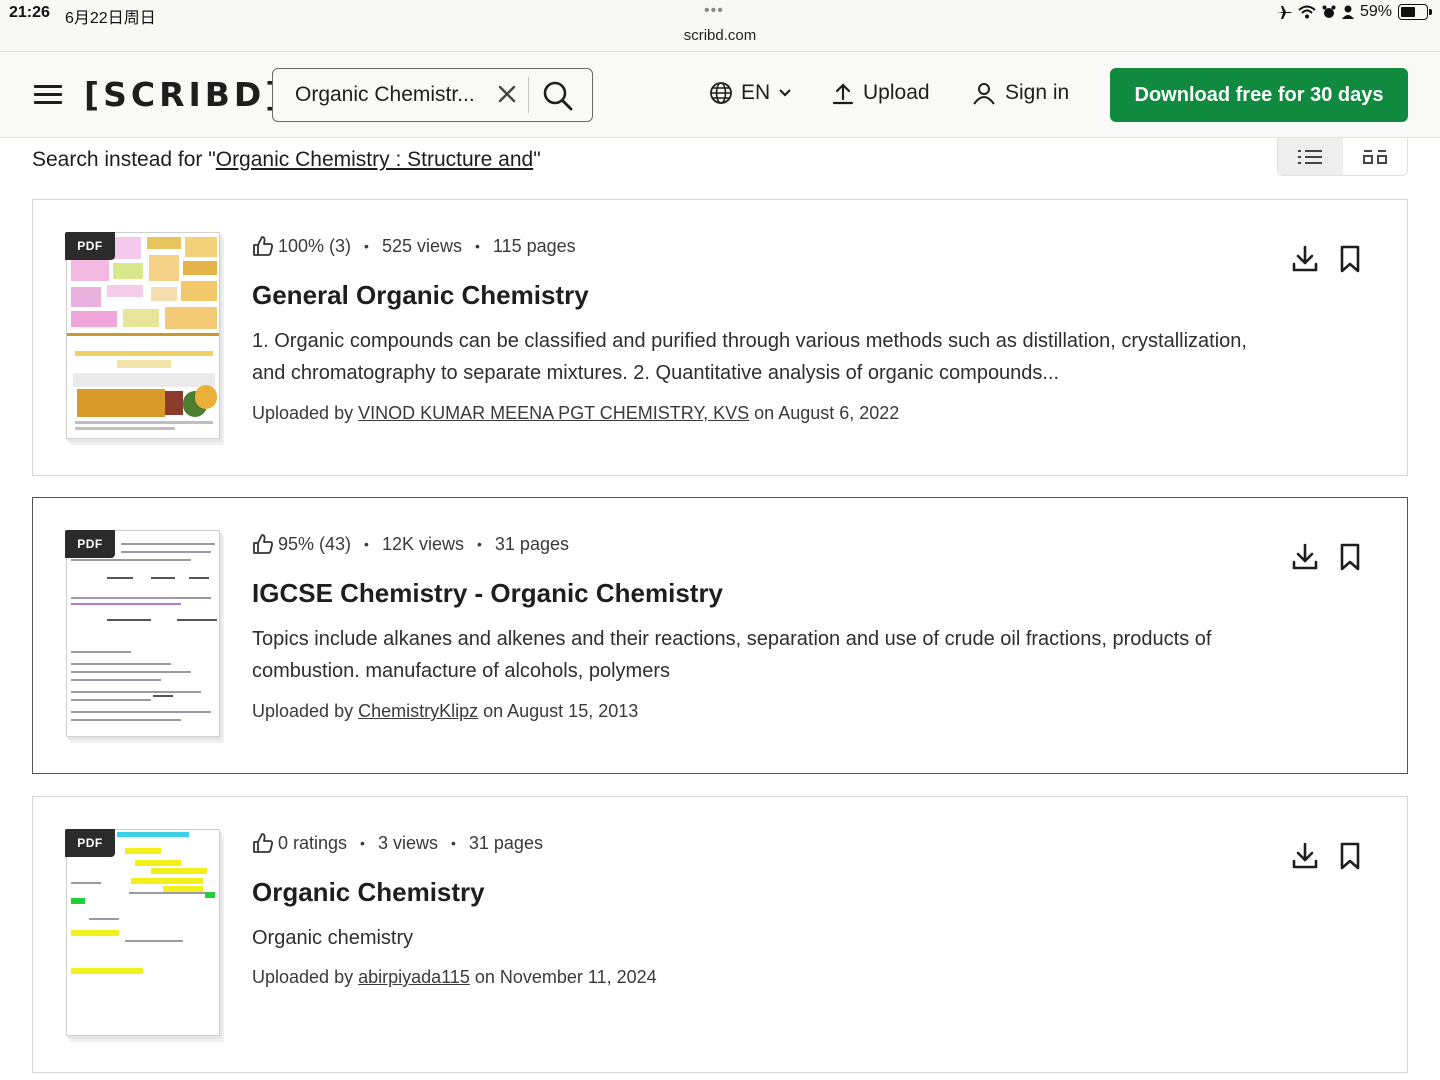  I want to click on uploader-link: VINOD KUMAR MEENA PGT CHEMISTRY, KVS, so click(553, 413).